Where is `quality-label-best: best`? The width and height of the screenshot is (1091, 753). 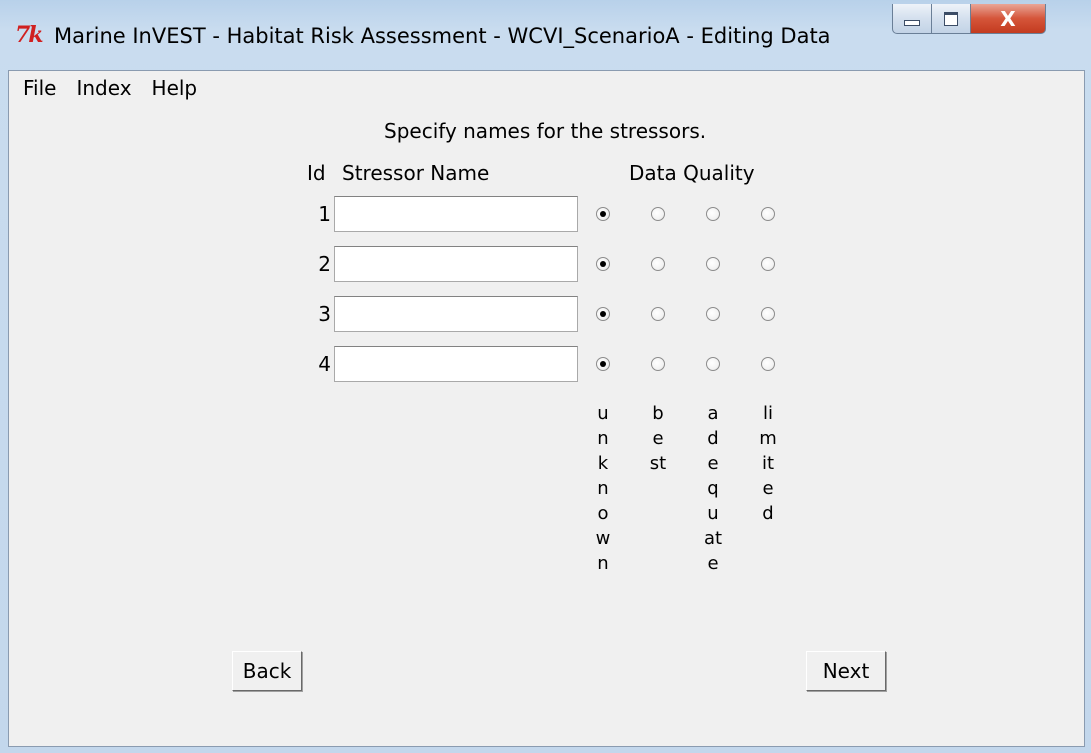 quality-label-best: best is located at coordinates (658, 438).